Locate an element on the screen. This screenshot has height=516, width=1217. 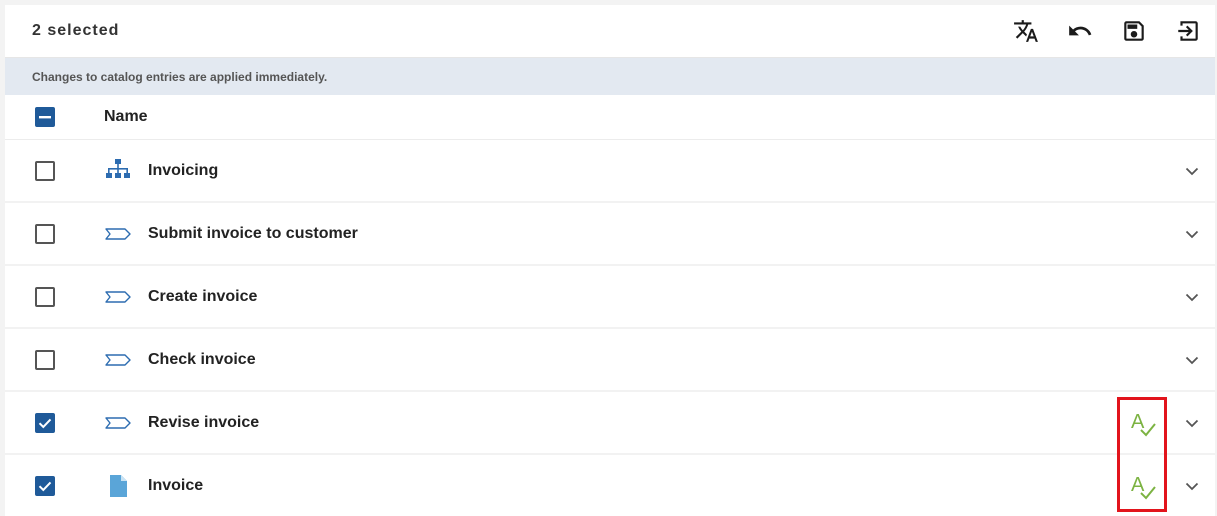
table-row: Invoice A is located at coordinates (610, 485).